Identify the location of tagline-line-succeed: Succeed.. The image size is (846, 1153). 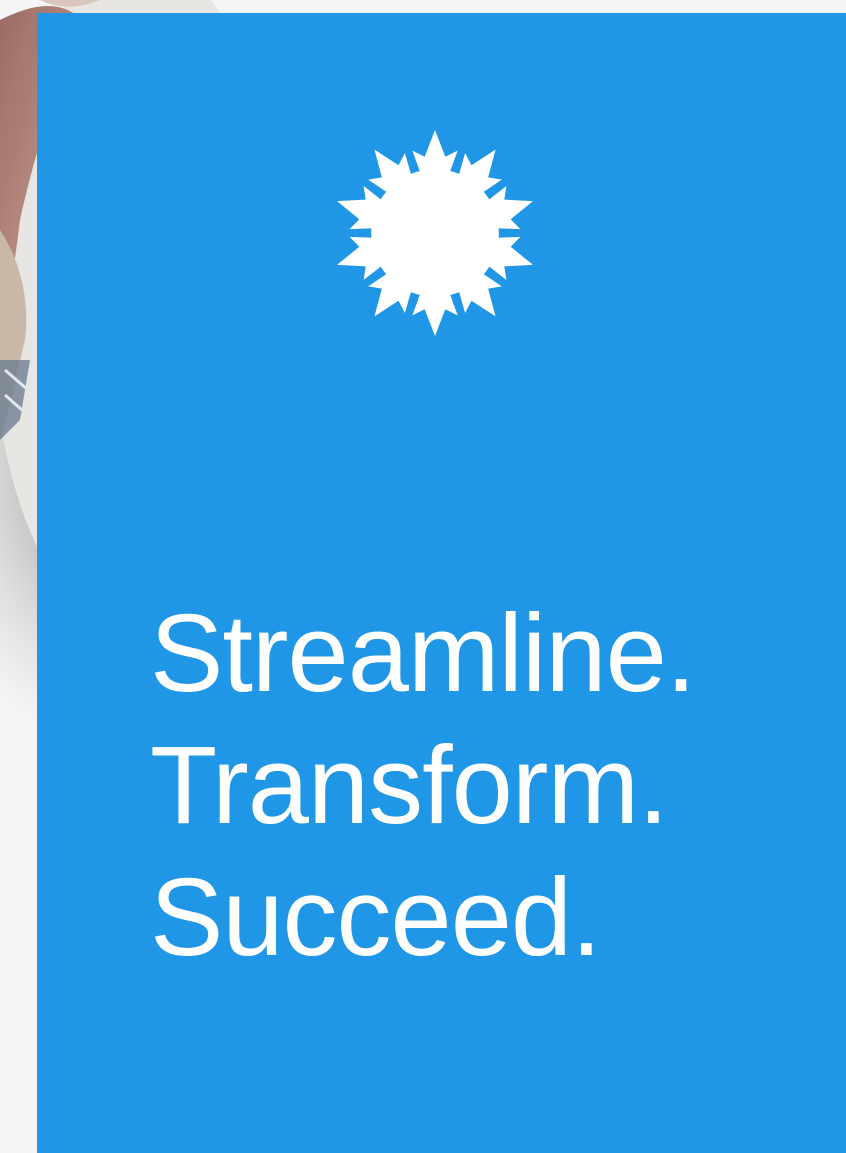
(376, 917).